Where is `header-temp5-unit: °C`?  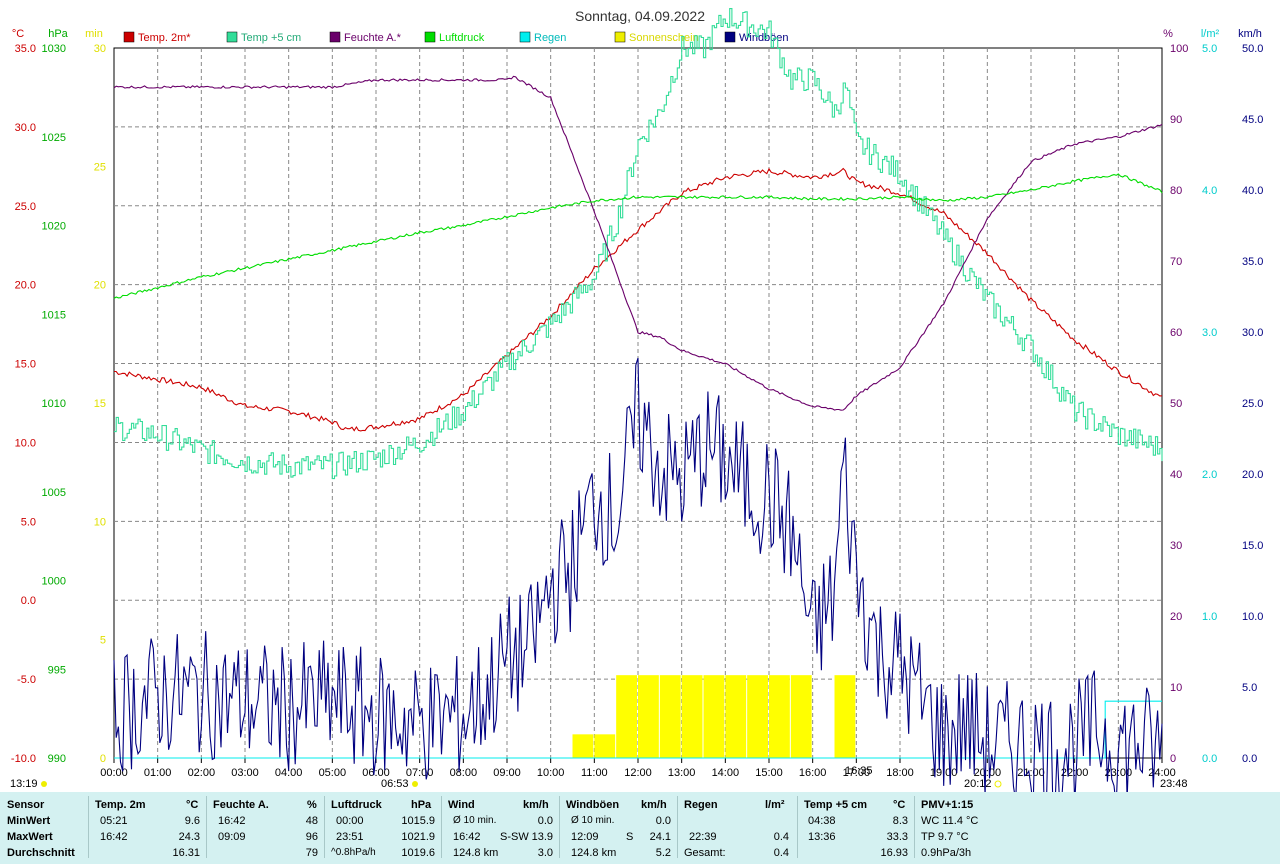 header-temp5-unit: °C is located at coordinates (899, 805).